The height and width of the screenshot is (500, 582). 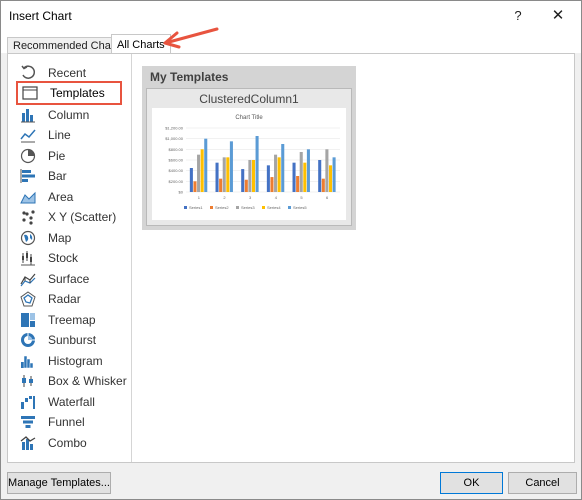 I want to click on histogram-chart-icon, so click(x=28, y=361).